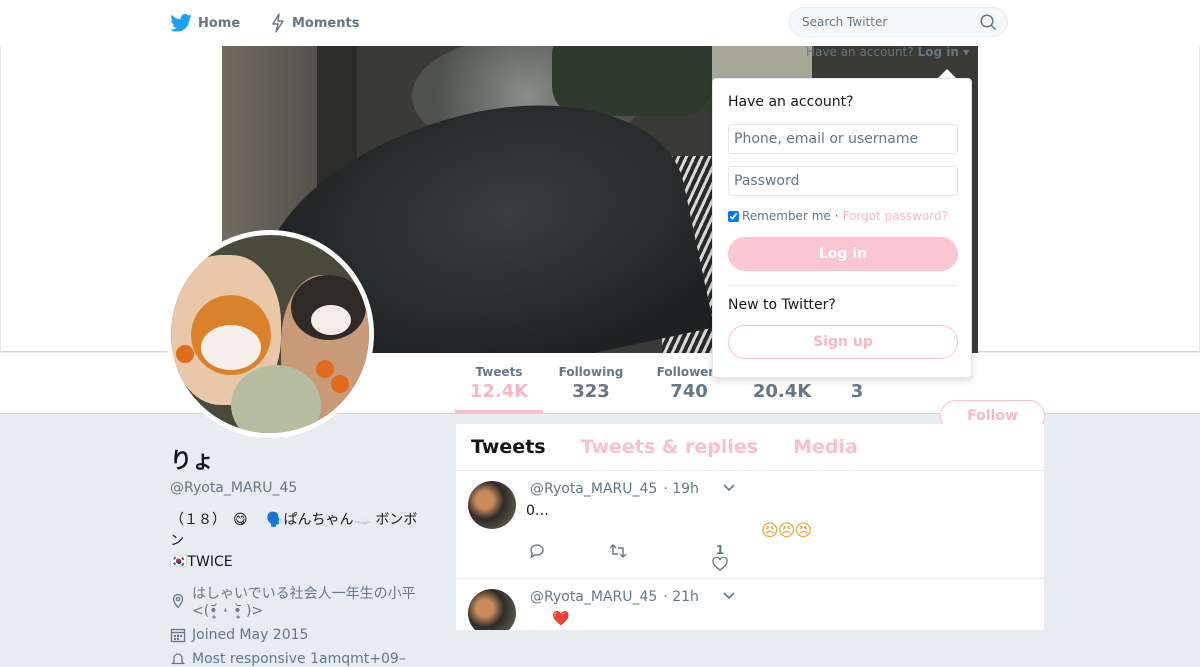 The height and width of the screenshot is (667, 1200). What do you see at coordinates (782, 391) in the screenshot?
I see `stat-likes-value: 20.4K` at bounding box center [782, 391].